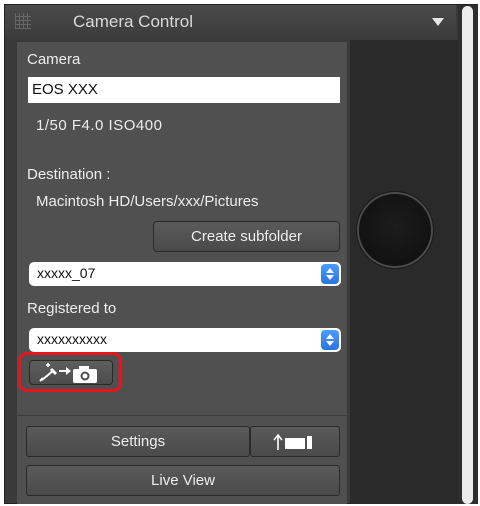  I want to click on section-divider, so click(182, 415).